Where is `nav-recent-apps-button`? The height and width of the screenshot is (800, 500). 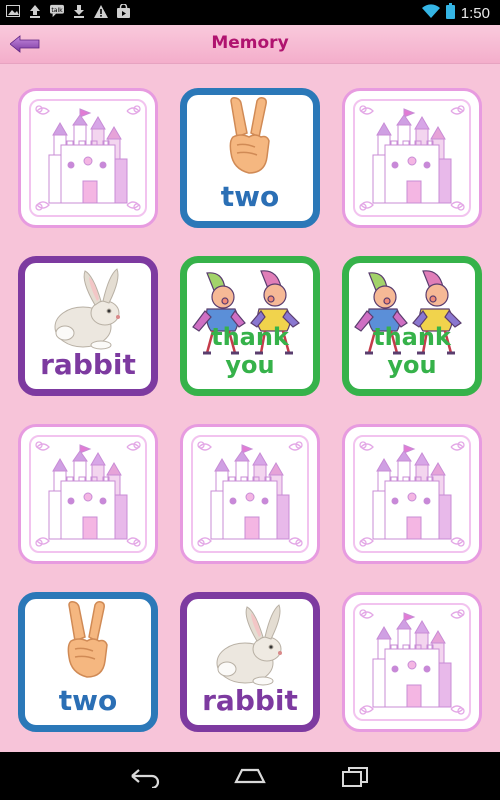 nav-recent-apps-button is located at coordinates (355, 776).